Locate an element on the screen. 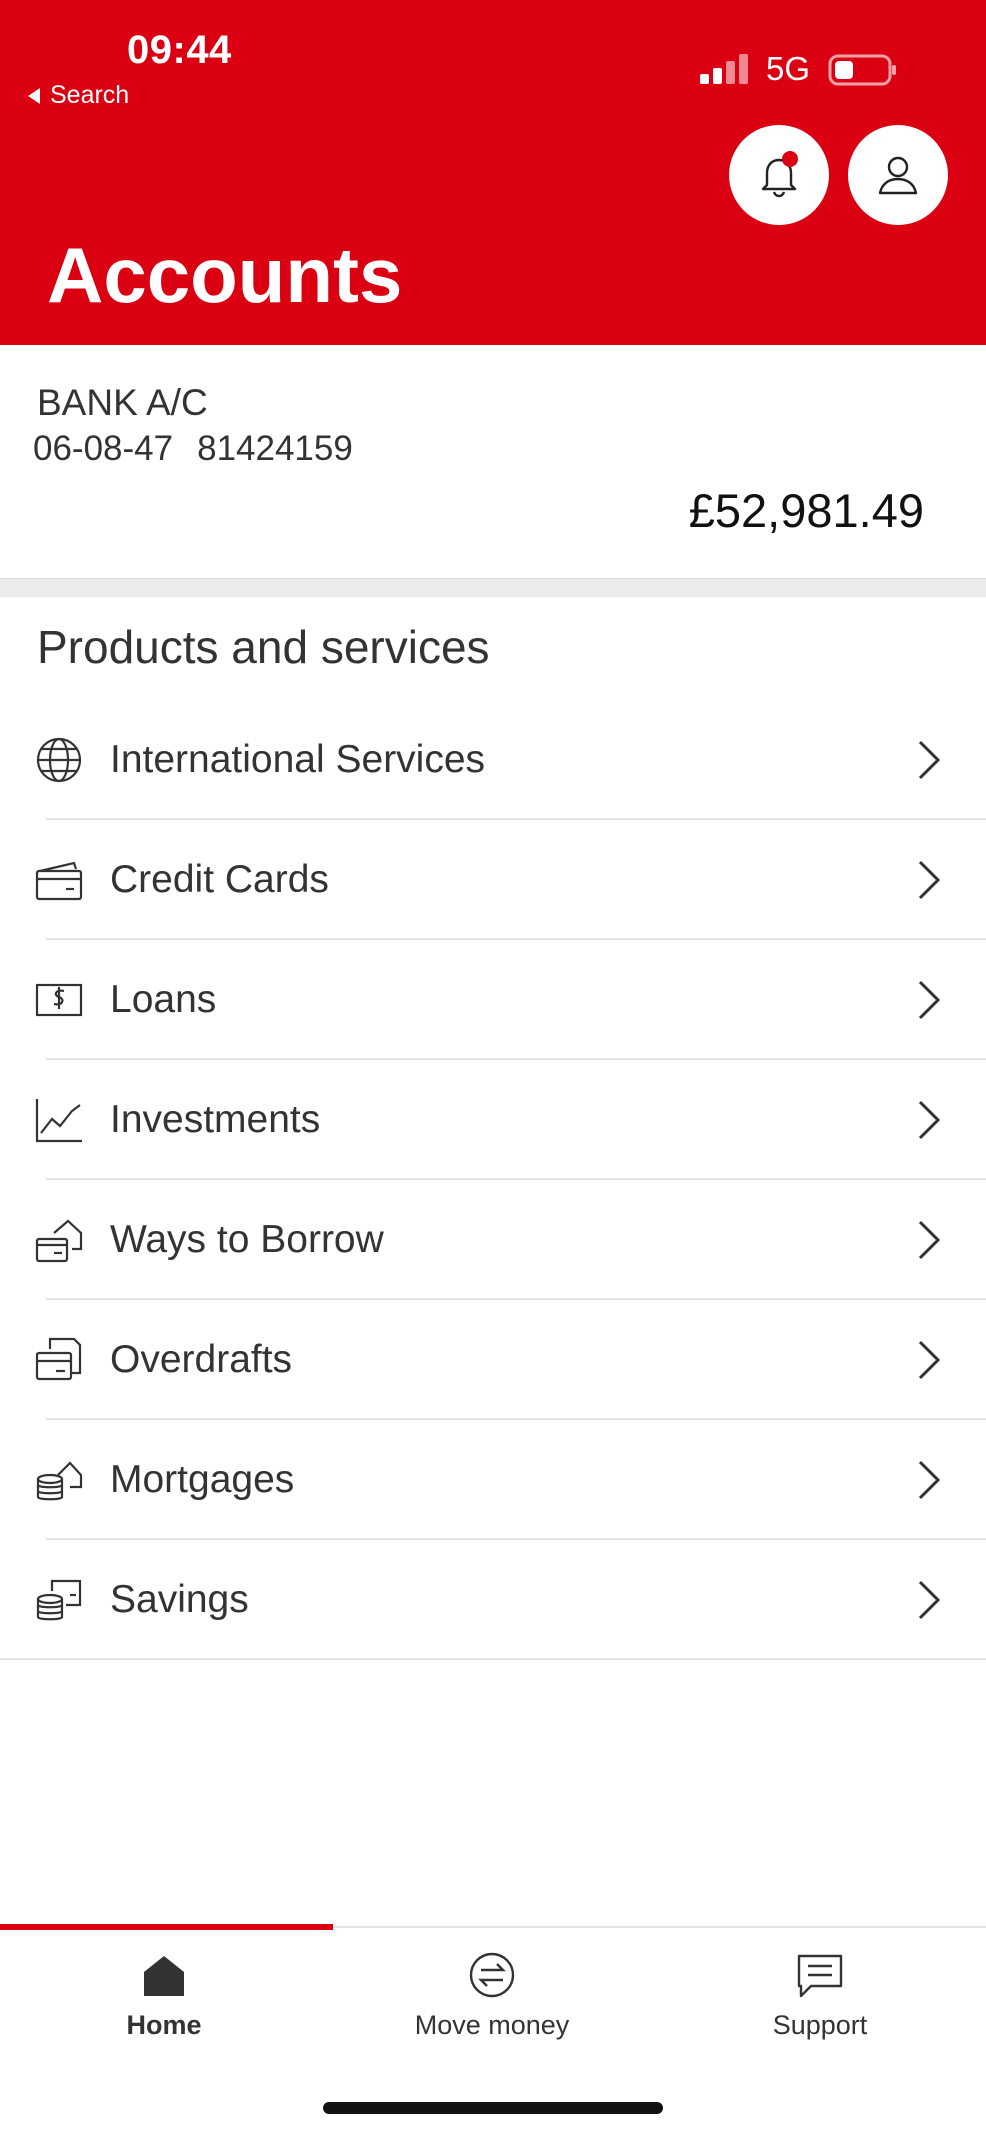 This screenshot has height=2136, width=986. tab-support: Support is located at coordinates (820, 2010).